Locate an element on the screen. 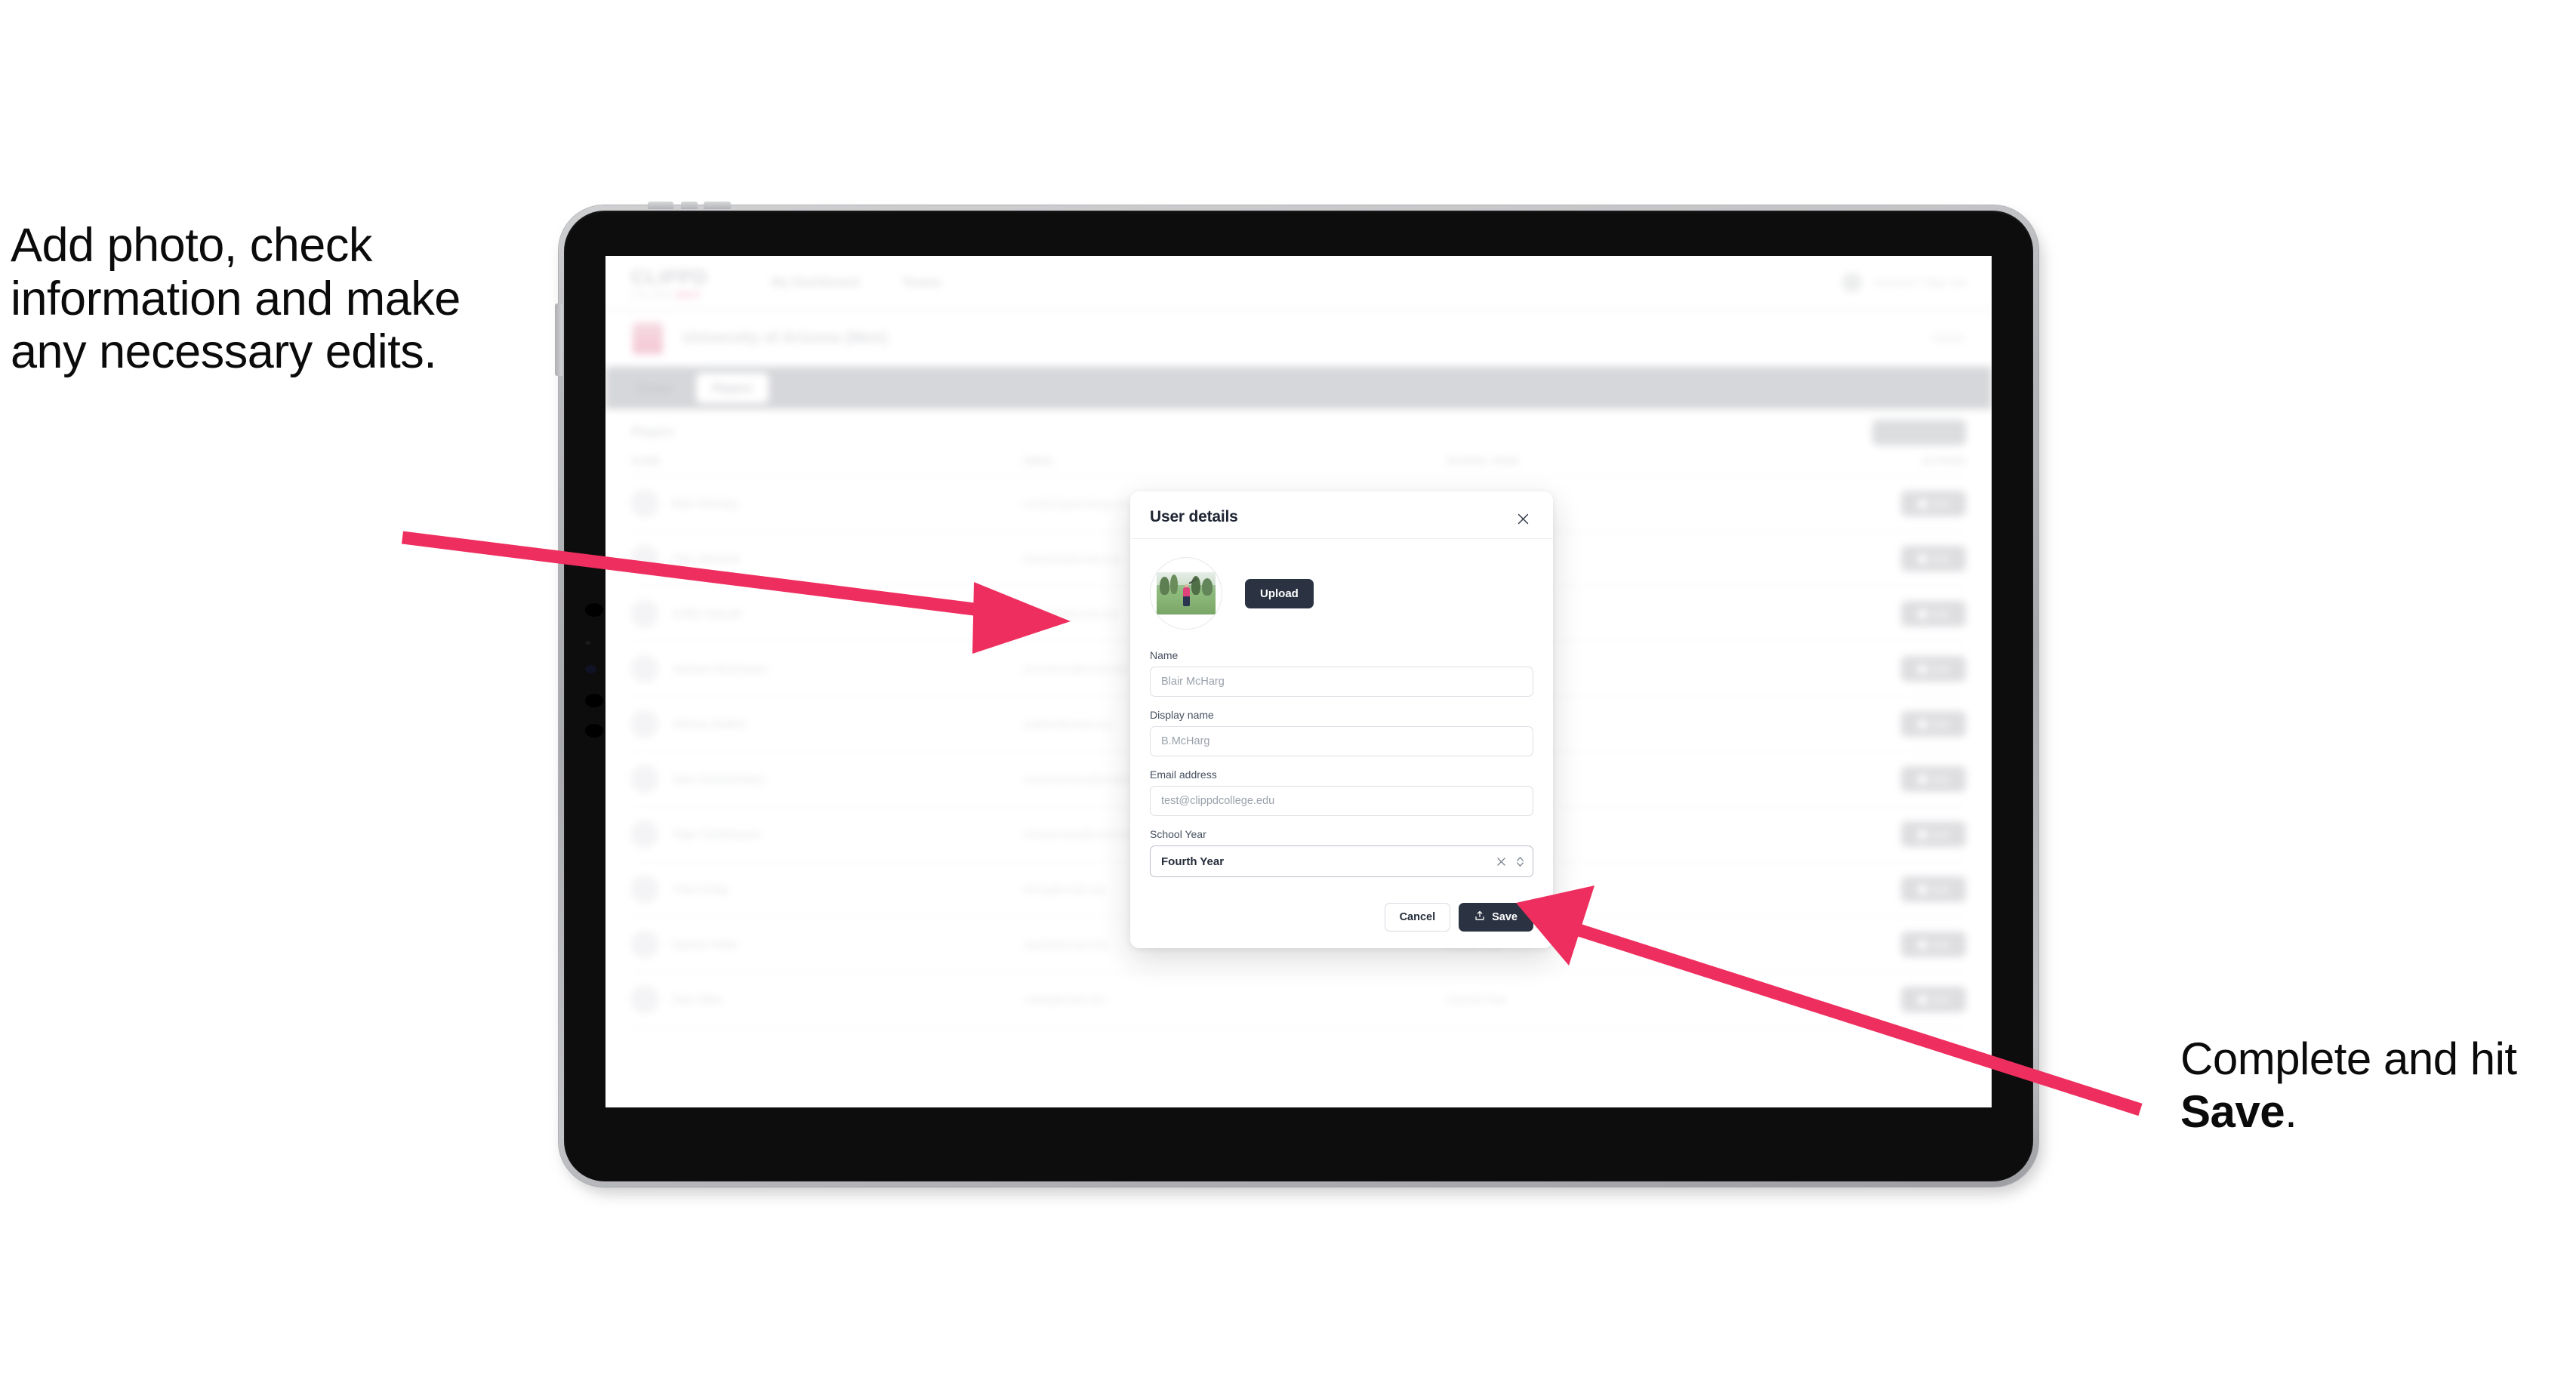 This screenshot has width=2576, height=1386. tablet-camera-lens is located at coordinates (590, 669).